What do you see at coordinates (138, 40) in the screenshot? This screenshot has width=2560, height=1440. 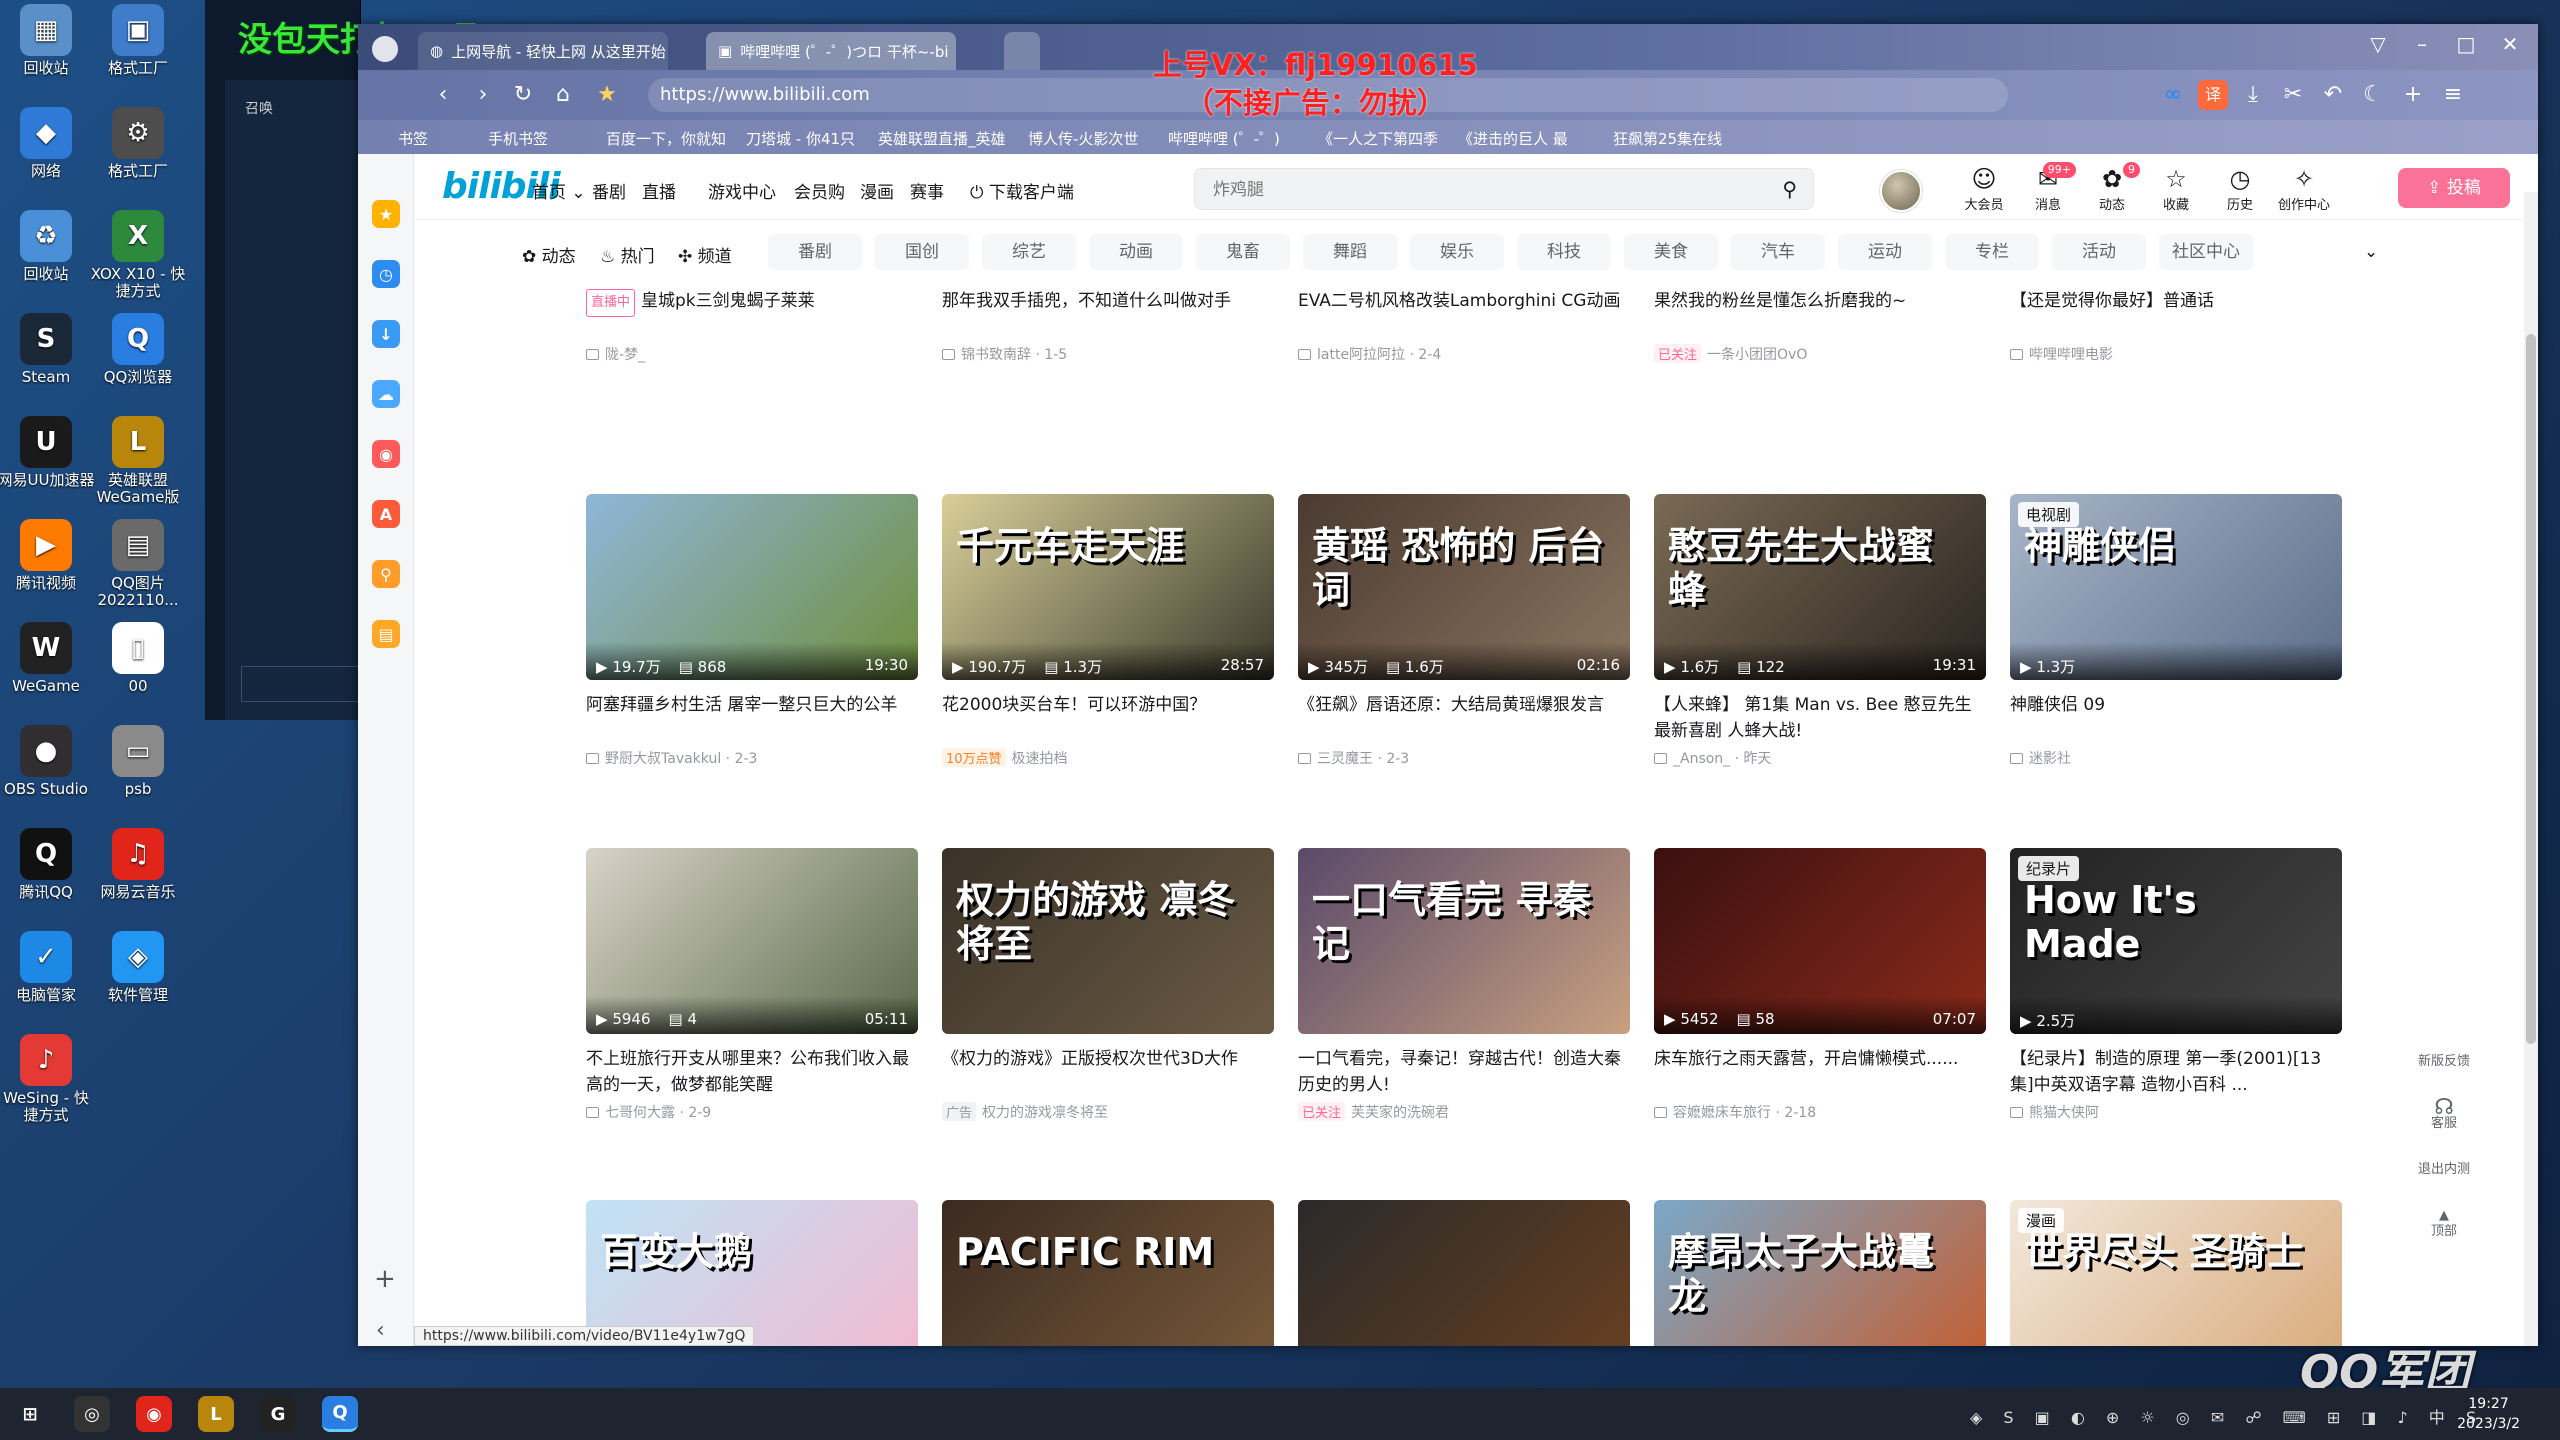 I see `desktop-icon: ▣ 格式工厂` at bounding box center [138, 40].